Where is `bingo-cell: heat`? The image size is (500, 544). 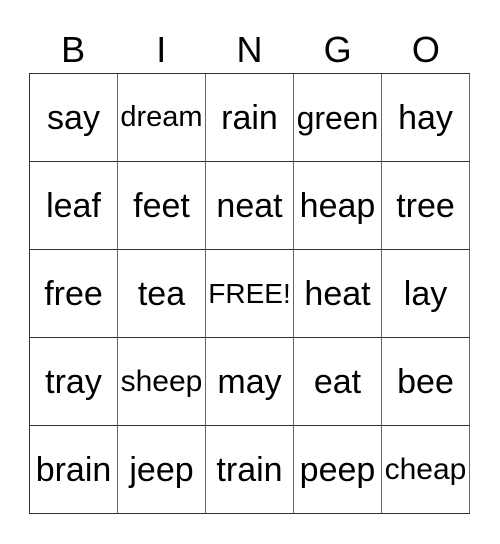 bingo-cell: heat is located at coordinates (338, 294).